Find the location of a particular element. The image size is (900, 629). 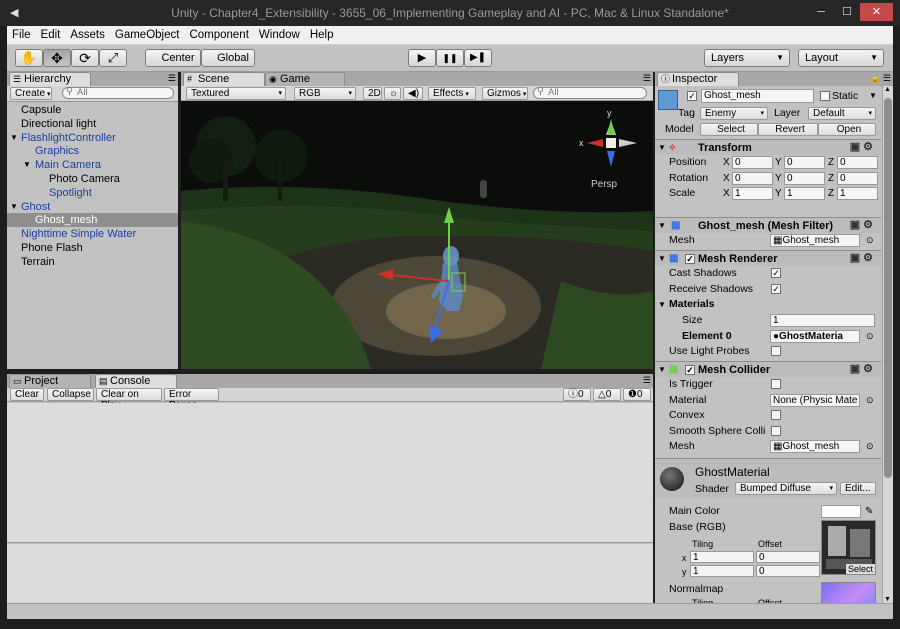

hierarchy-item: Graphics is located at coordinates (92, 151).